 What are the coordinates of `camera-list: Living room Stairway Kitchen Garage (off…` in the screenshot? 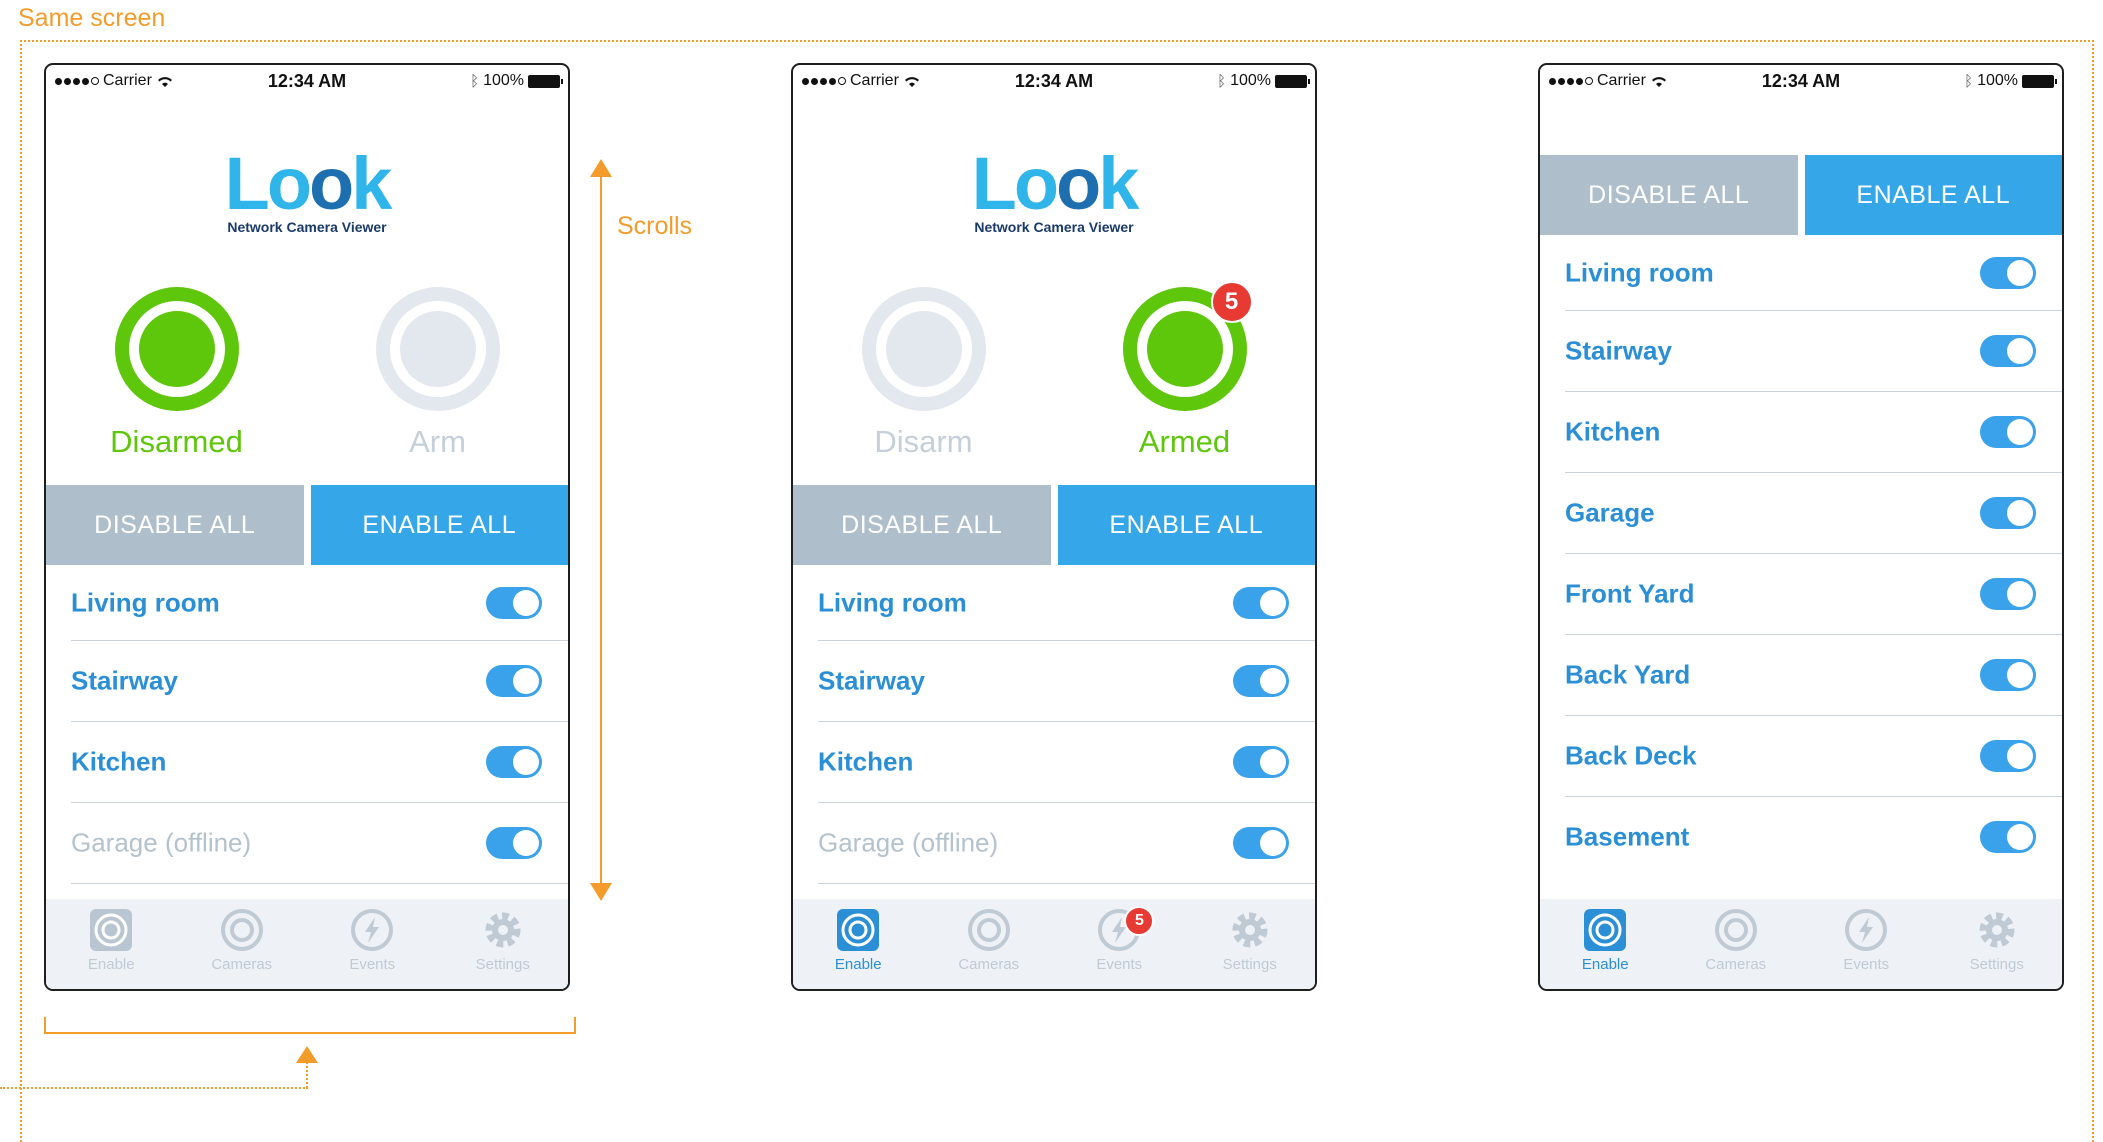 It's located at (1054, 724).